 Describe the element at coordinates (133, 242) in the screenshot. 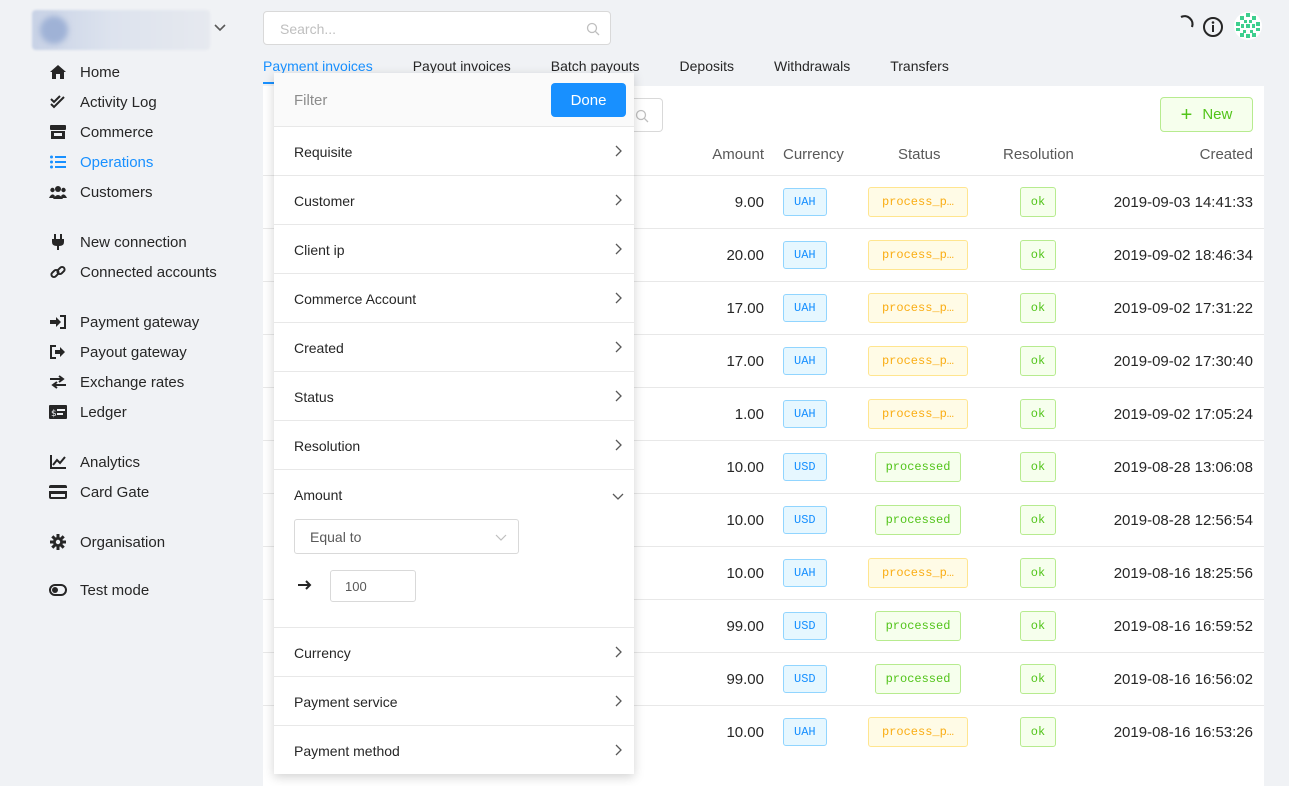

I see `sidebar-item-label: New connection` at that location.